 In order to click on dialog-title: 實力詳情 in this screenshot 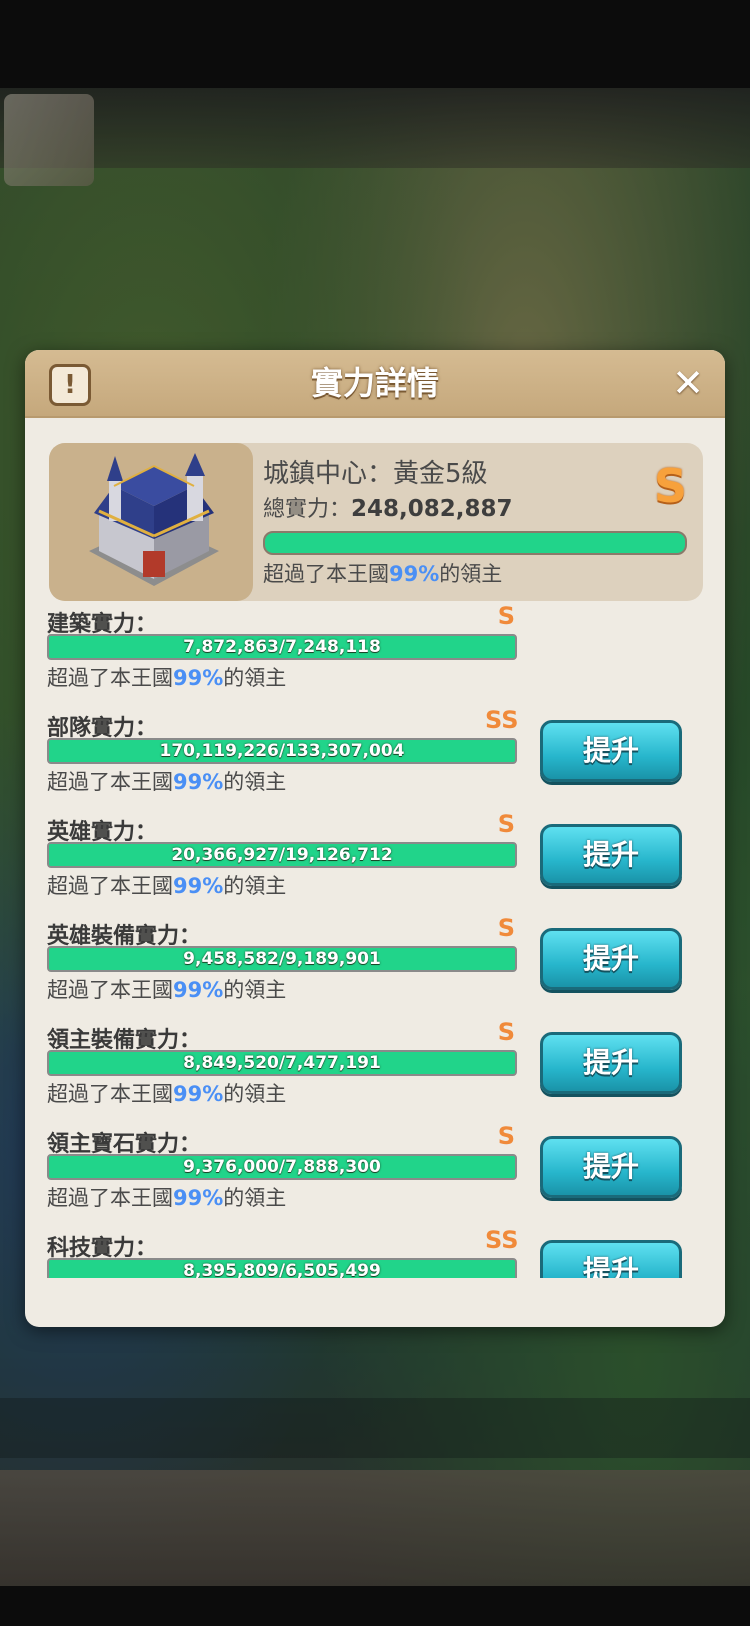, I will do `click(374, 383)`.